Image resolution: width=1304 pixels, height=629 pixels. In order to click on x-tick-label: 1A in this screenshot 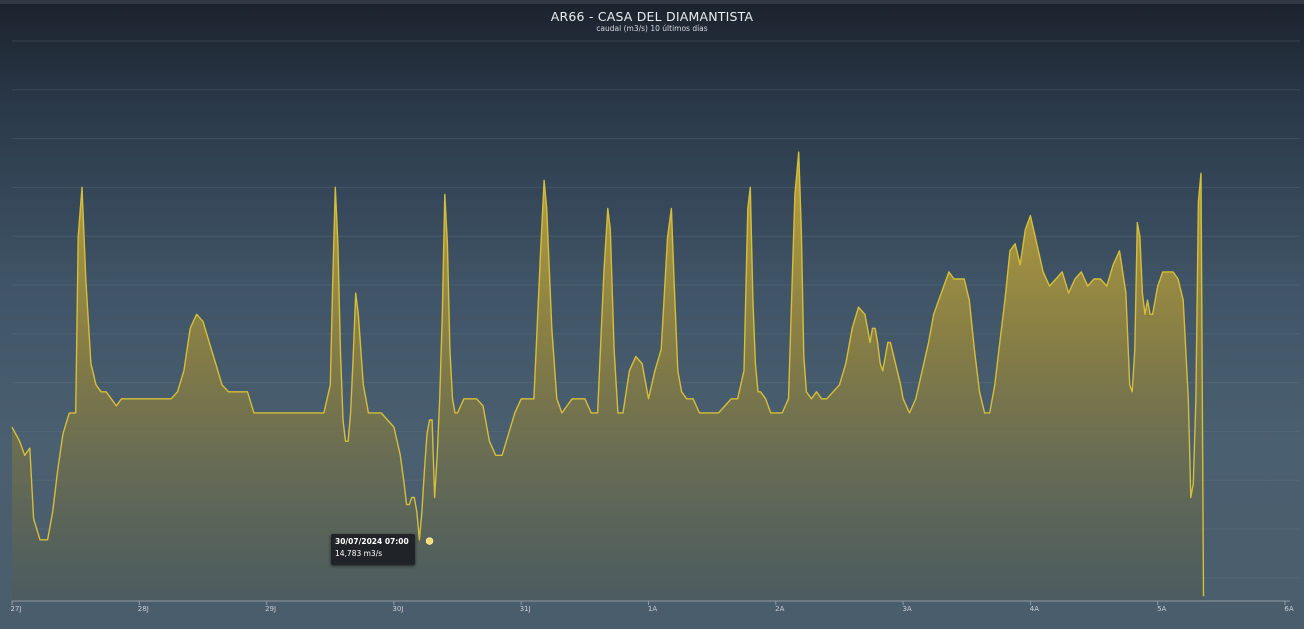, I will do `click(652, 609)`.